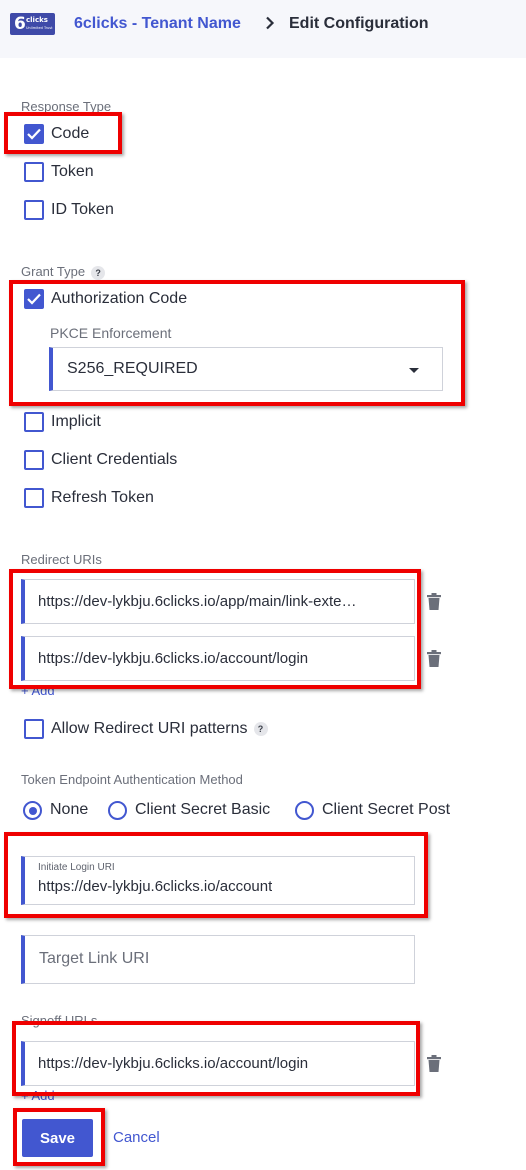 Image resolution: width=526 pixels, height=1170 pixels. What do you see at coordinates (218, 959) in the screenshot?
I see `target-link-uri-input: Target Link URI` at bounding box center [218, 959].